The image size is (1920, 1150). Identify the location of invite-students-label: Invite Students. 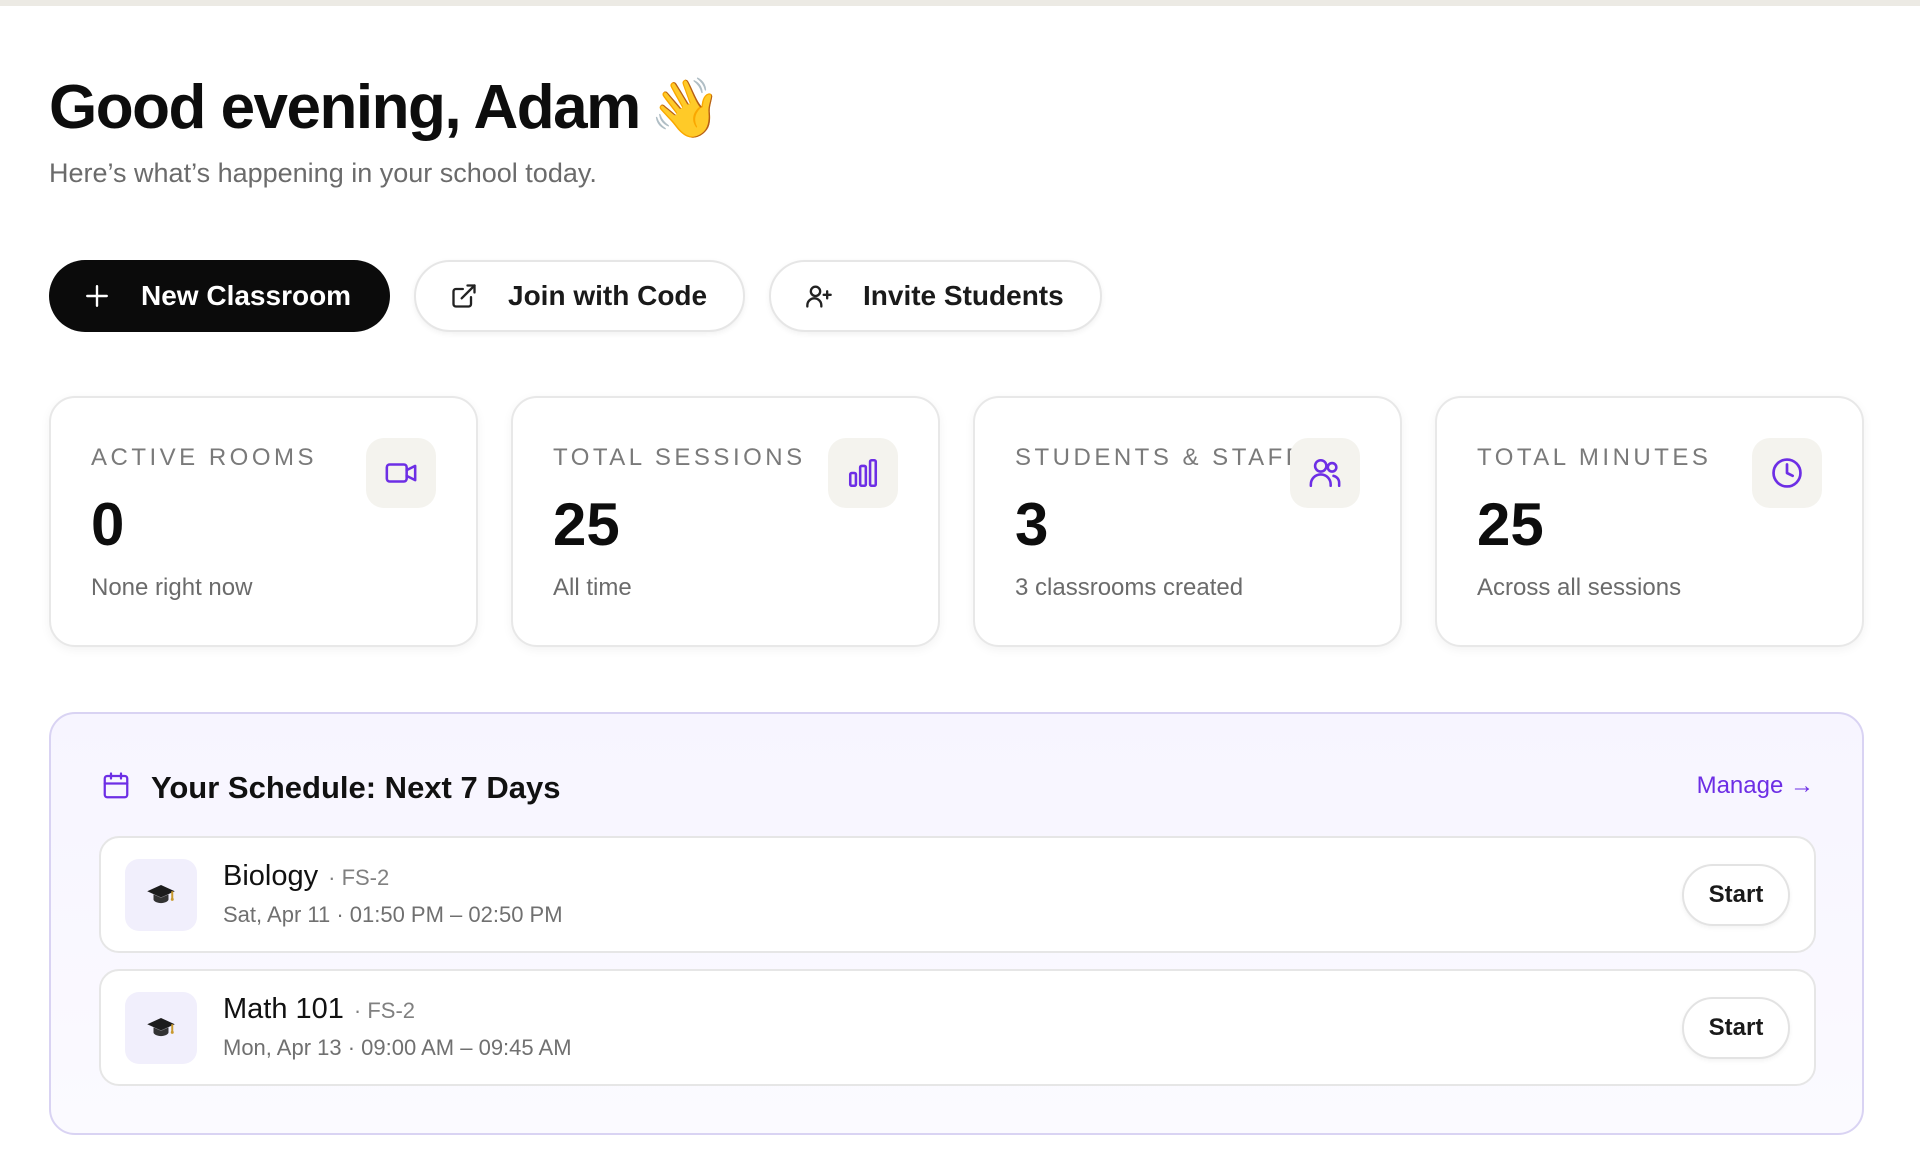
(963, 295).